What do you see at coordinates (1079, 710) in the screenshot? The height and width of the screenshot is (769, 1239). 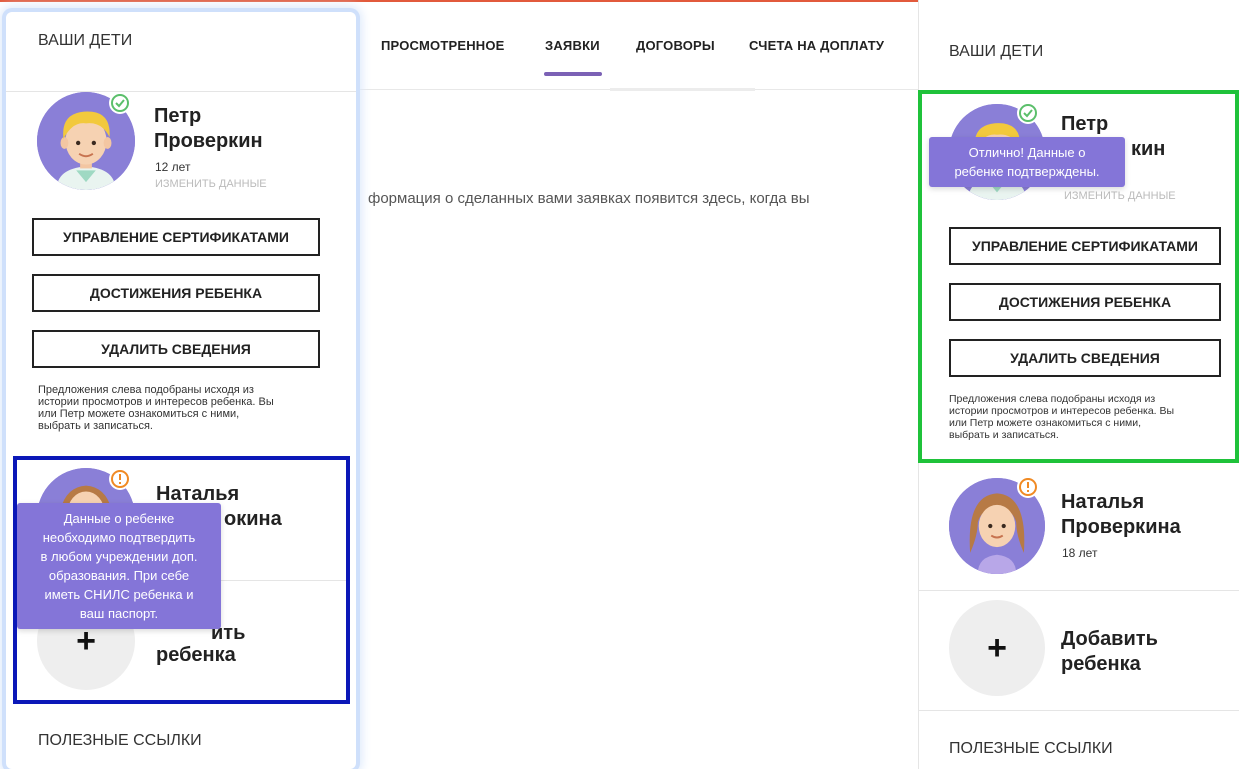 I see `right-separator-bottom` at bounding box center [1079, 710].